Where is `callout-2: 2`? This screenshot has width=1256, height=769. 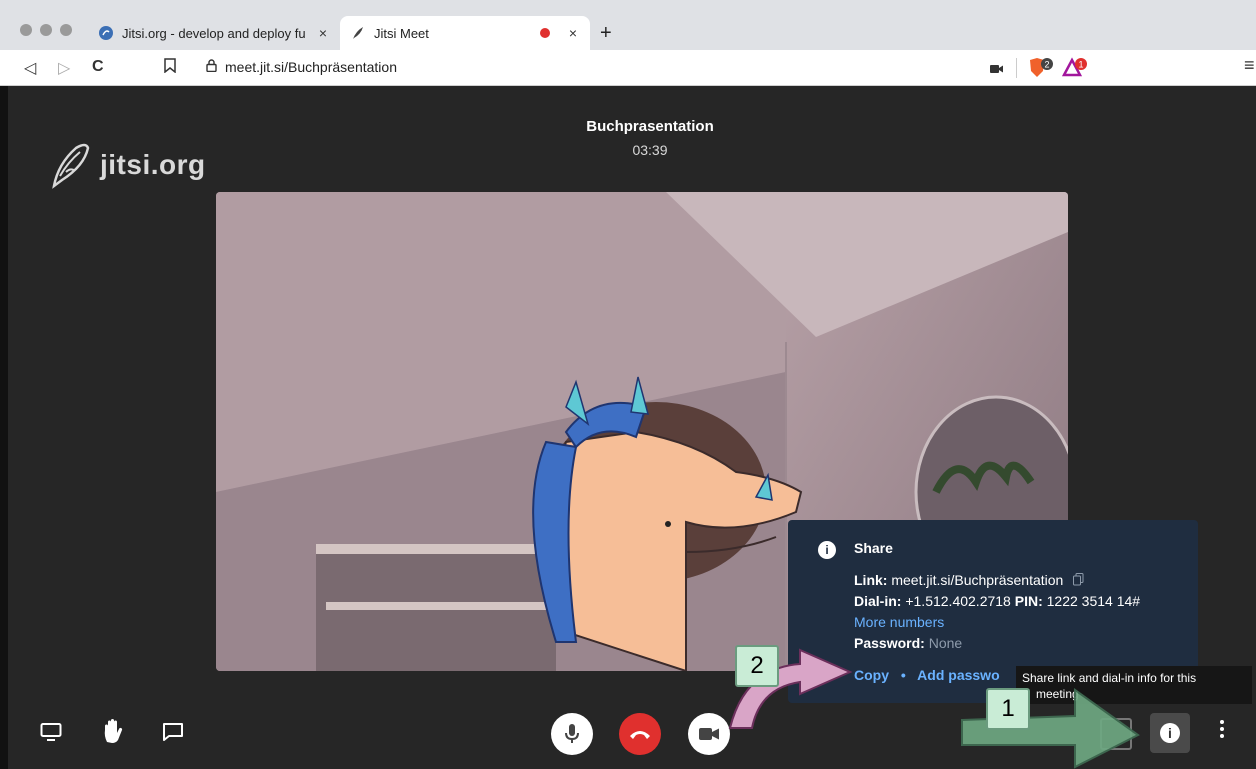 callout-2: 2 is located at coordinates (757, 666).